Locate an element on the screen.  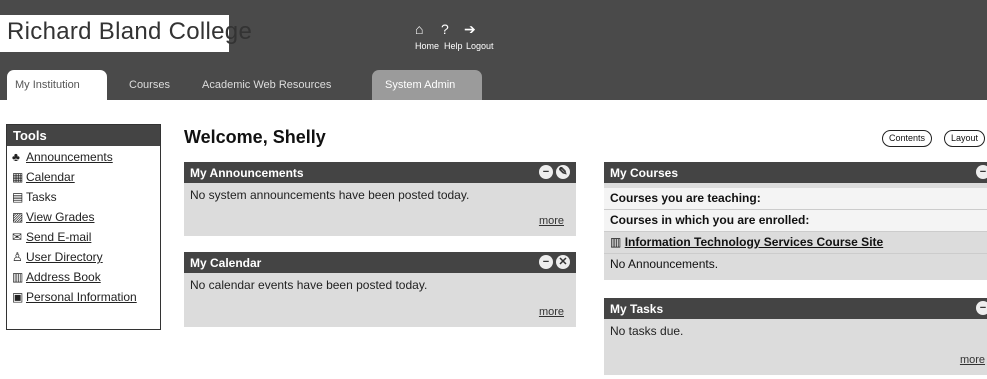
close-icon: ✕ is located at coordinates (563, 262).